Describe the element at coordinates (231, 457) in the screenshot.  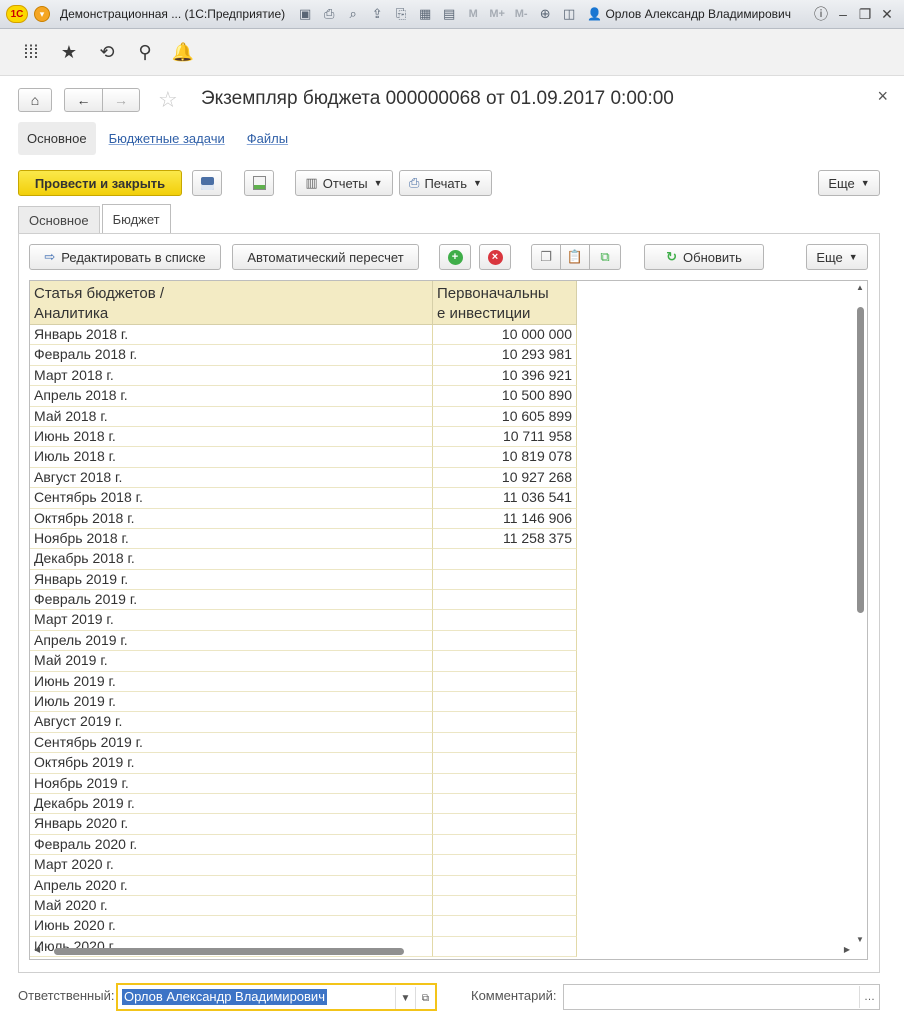
I see `cell-article: Июль 2018 г.` at that location.